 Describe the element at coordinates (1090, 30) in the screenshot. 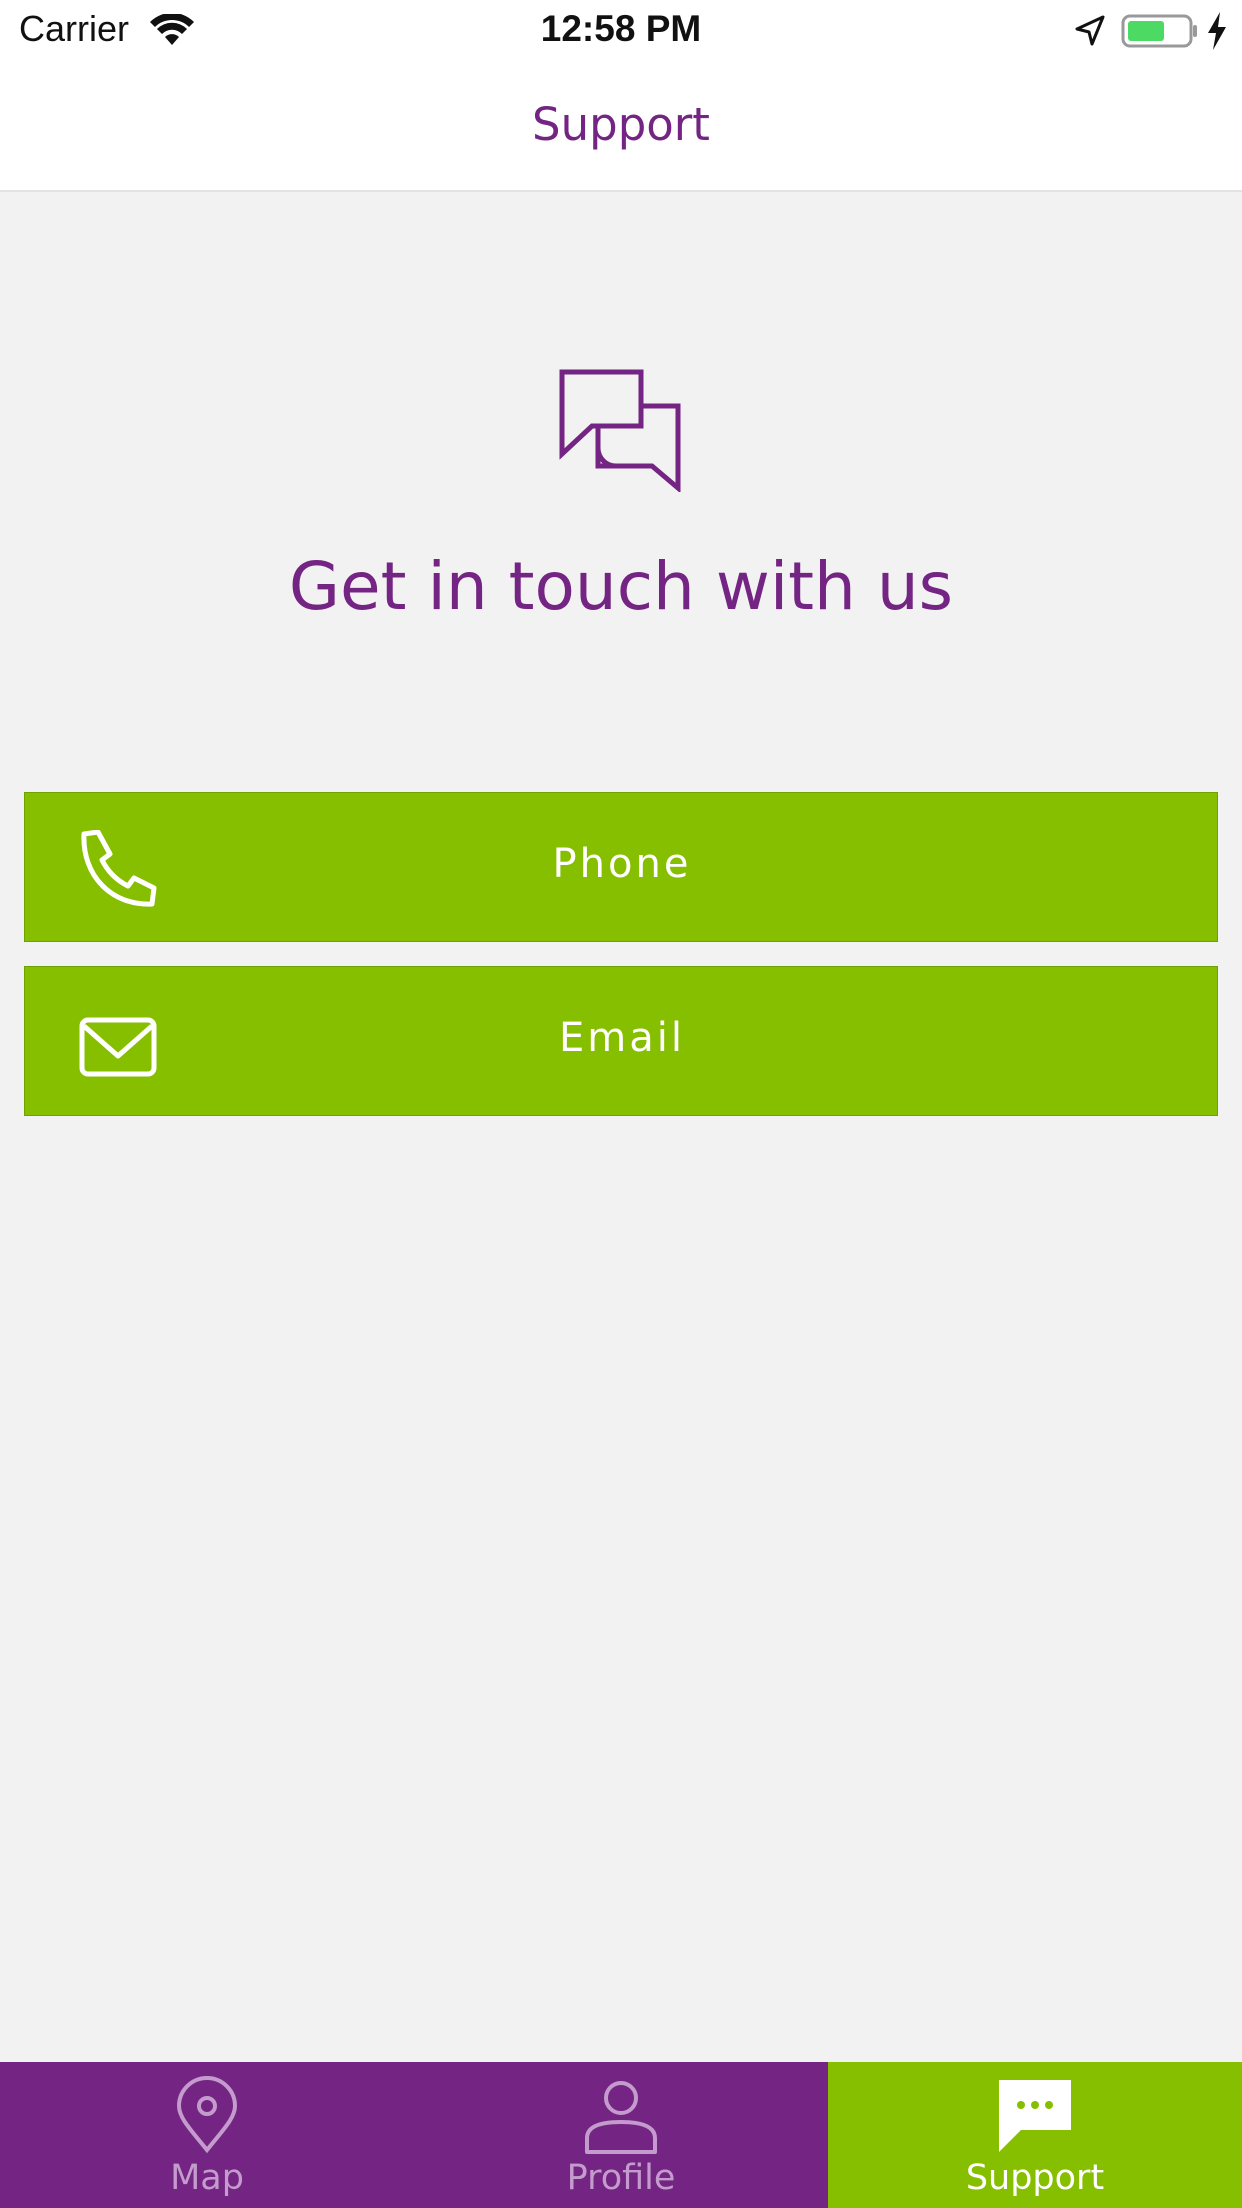

I see `location-arrow-icon` at that location.